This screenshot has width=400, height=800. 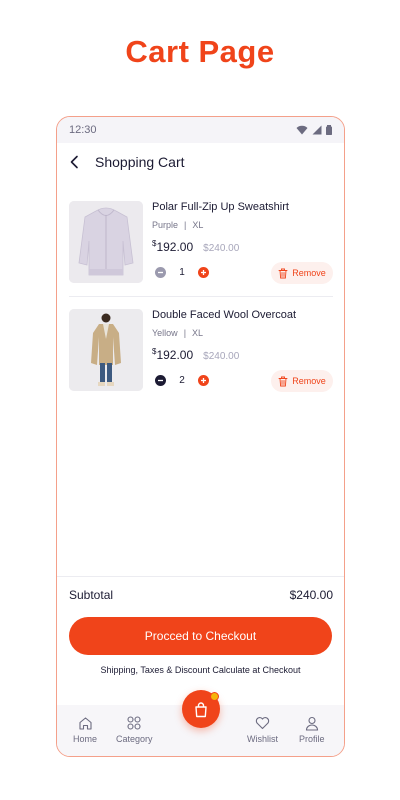 I want to click on tab-profile: Profile, so click(x=312, y=729).